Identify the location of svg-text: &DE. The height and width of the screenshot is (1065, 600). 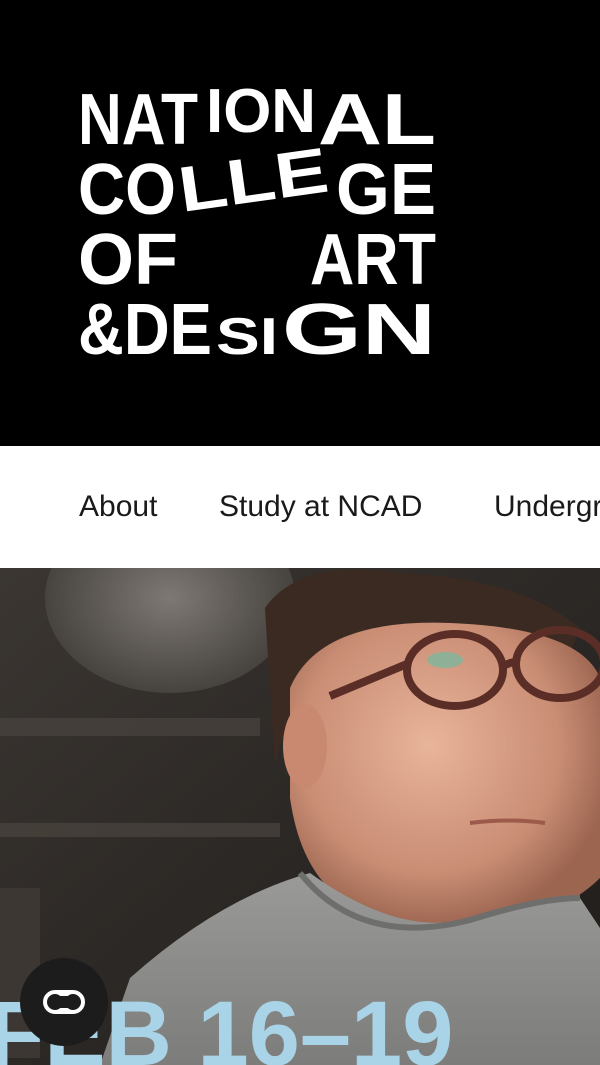
(145, 324).